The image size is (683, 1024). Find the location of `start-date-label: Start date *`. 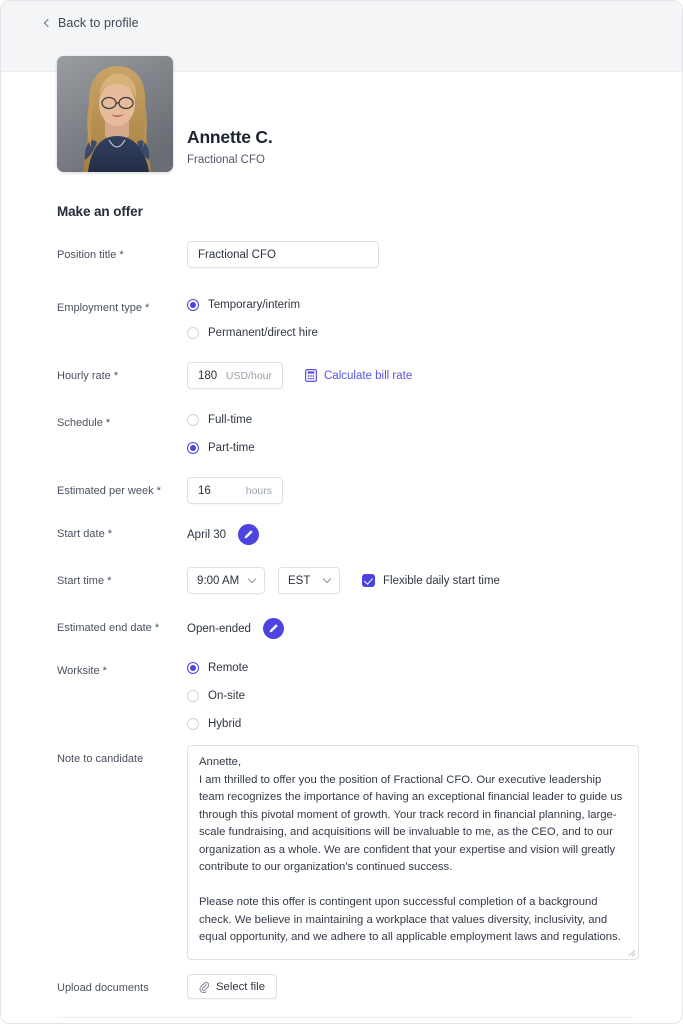

start-date-label: Start date * is located at coordinates (85, 534).